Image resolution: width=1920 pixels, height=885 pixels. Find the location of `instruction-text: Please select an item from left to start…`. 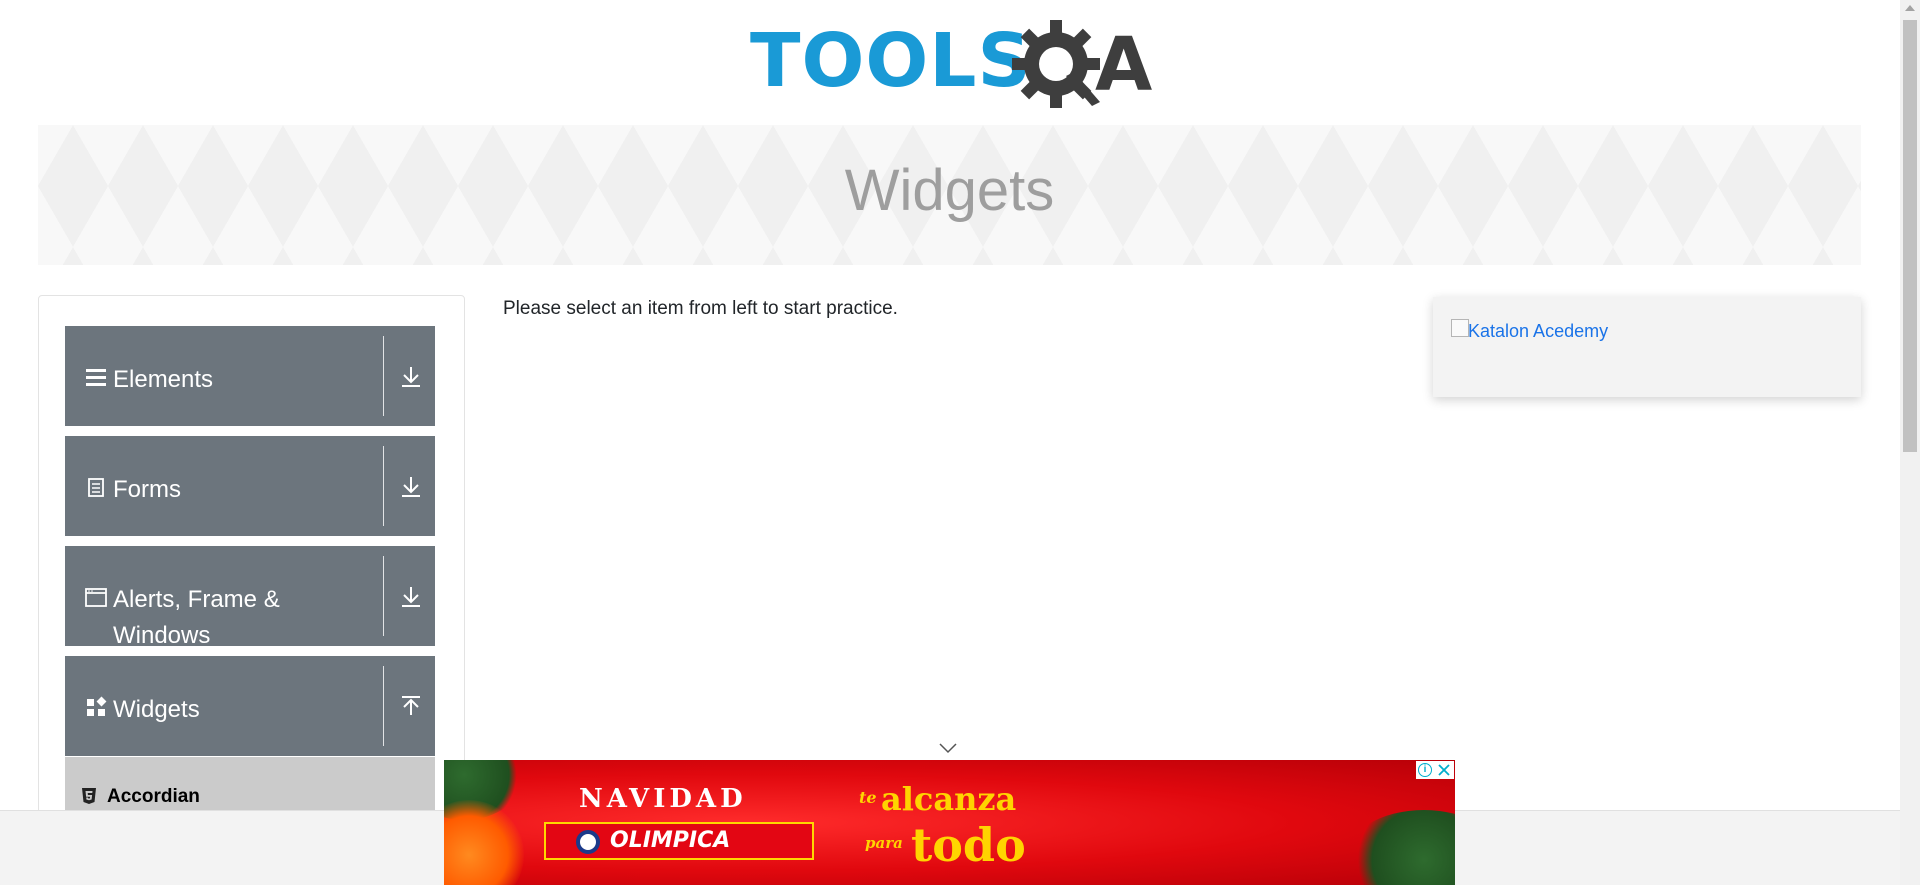

instruction-text: Please select an item from left to start… is located at coordinates (700, 308).